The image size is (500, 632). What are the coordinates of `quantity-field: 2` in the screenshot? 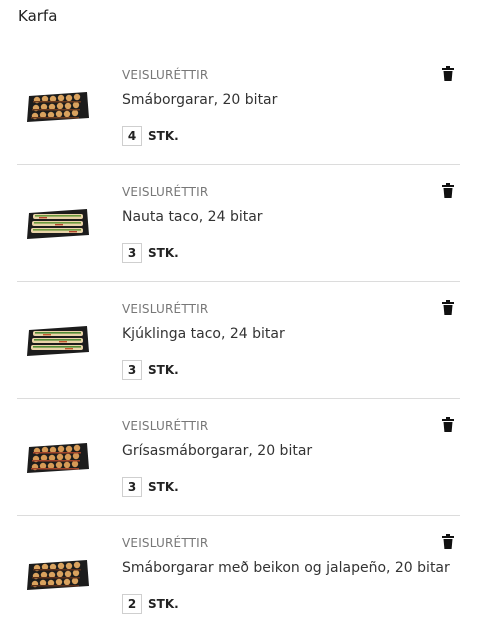 It's located at (132, 604).